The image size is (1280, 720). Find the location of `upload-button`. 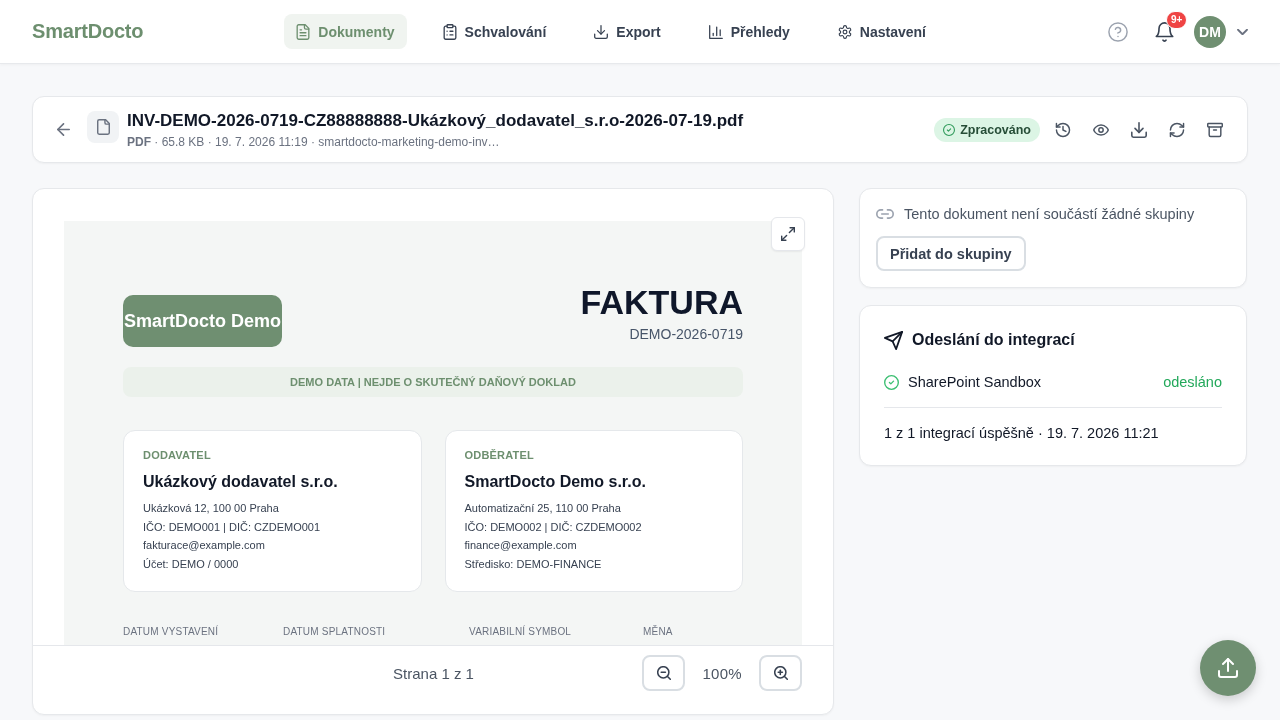

upload-button is located at coordinates (1228, 668).